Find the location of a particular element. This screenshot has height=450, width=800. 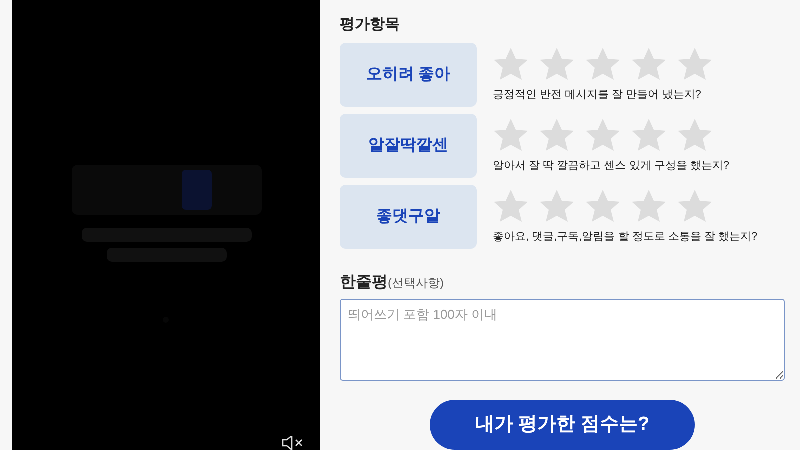

section-title: 평가항목 is located at coordinates (370, 25).